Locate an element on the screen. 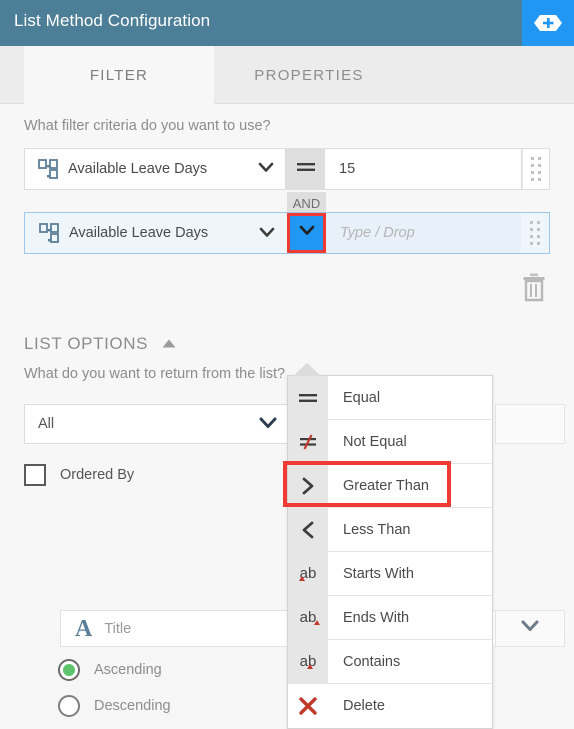 This screenshot has width=574, height=729. menu-item-label: Not Equal is located at coordinates (375, 441).